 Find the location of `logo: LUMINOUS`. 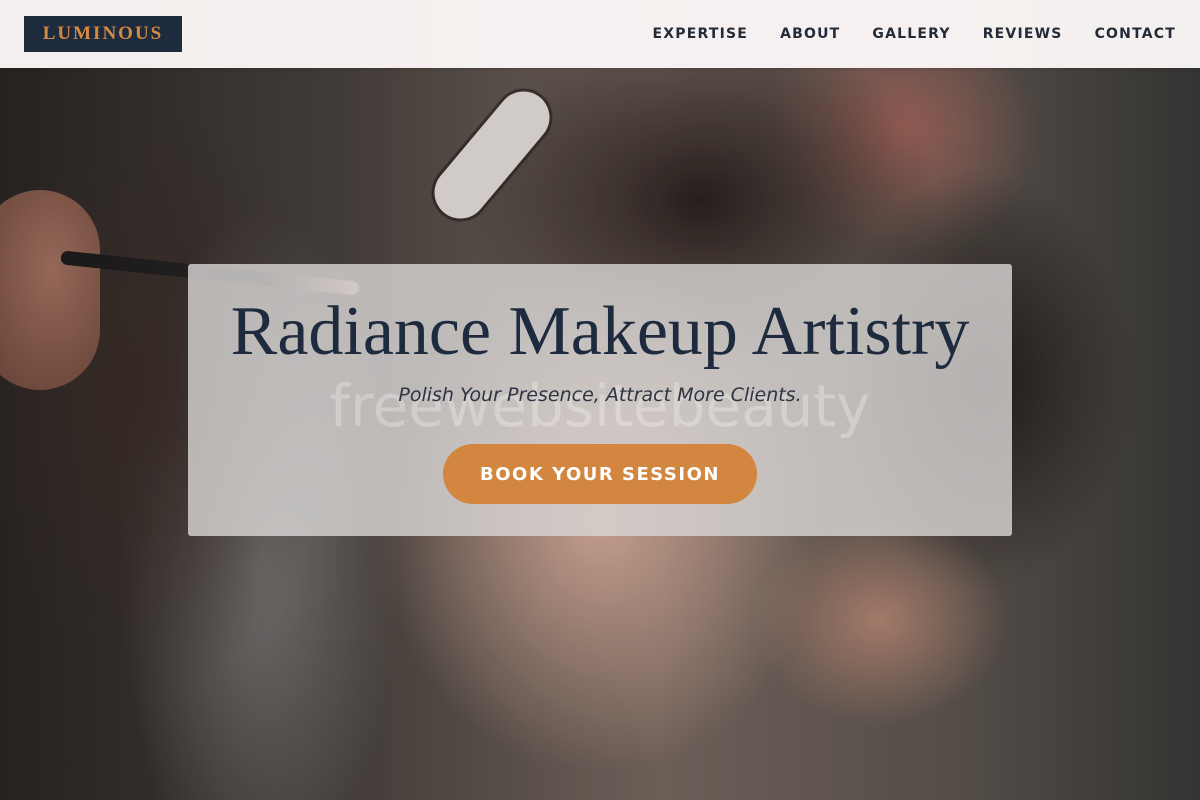

logo: LUMINOUS is located at coordinates (103, 34).